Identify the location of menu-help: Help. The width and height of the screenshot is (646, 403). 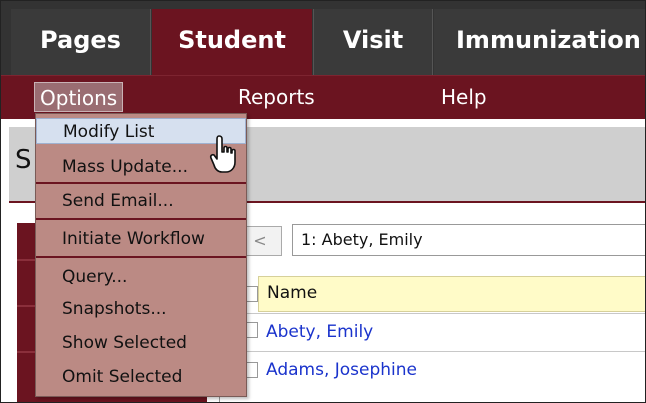
(464, 97).